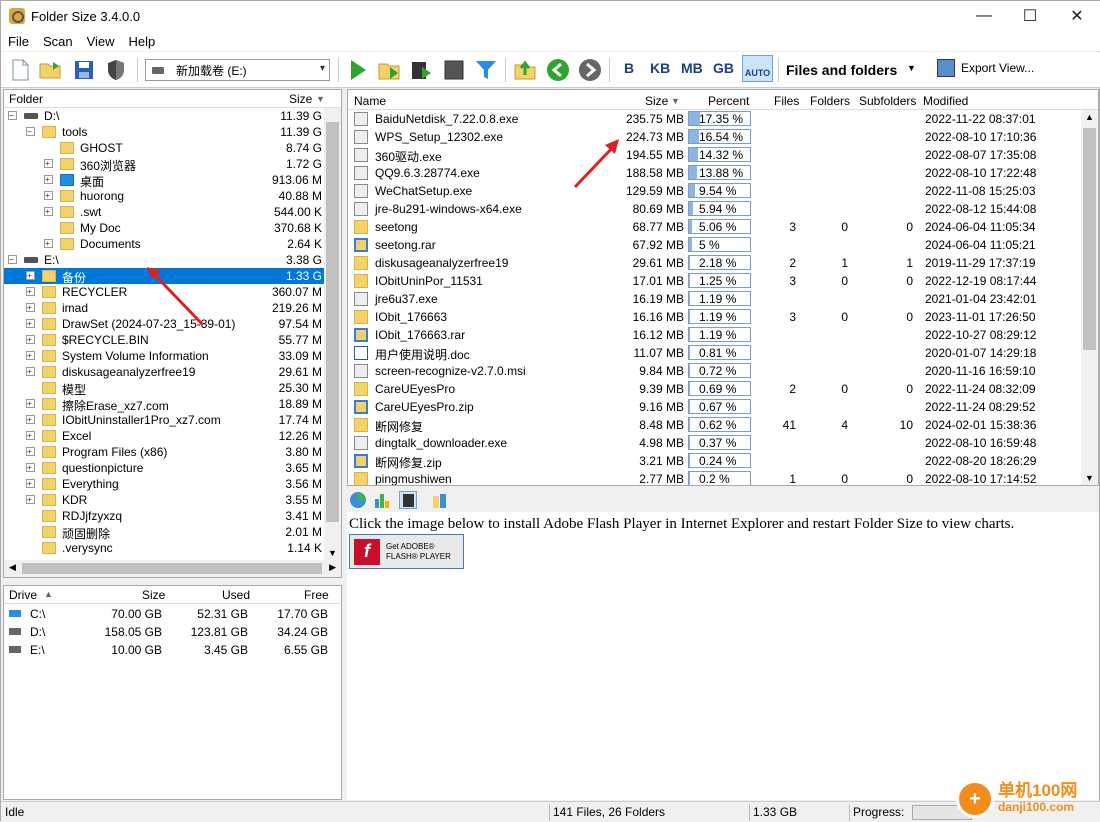 The height and width of the screenshot is (822, 1100). I want to click on column-free: Free, so click(316, 595).